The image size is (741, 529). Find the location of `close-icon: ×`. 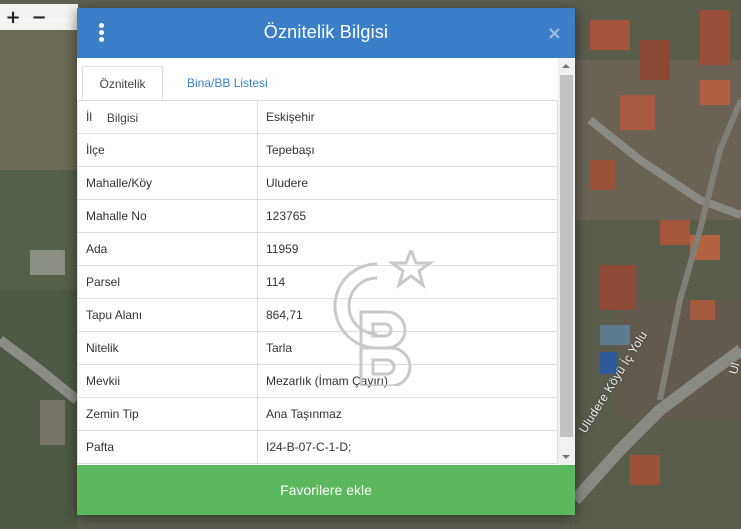

close-icon: × is located at coordinates (554, 33).